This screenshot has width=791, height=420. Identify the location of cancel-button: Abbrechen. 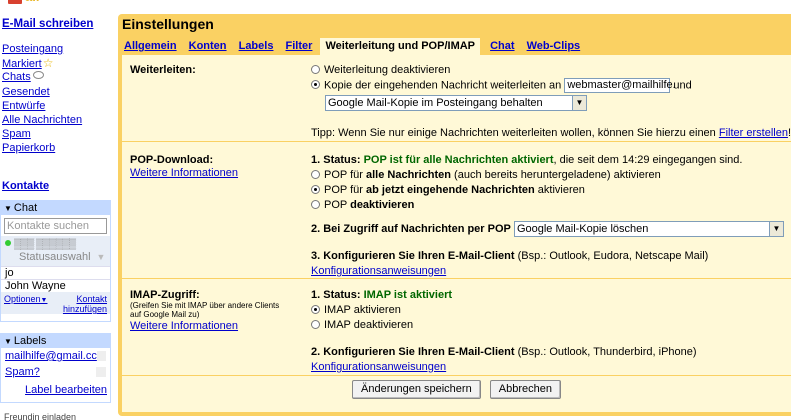
(525, 389).